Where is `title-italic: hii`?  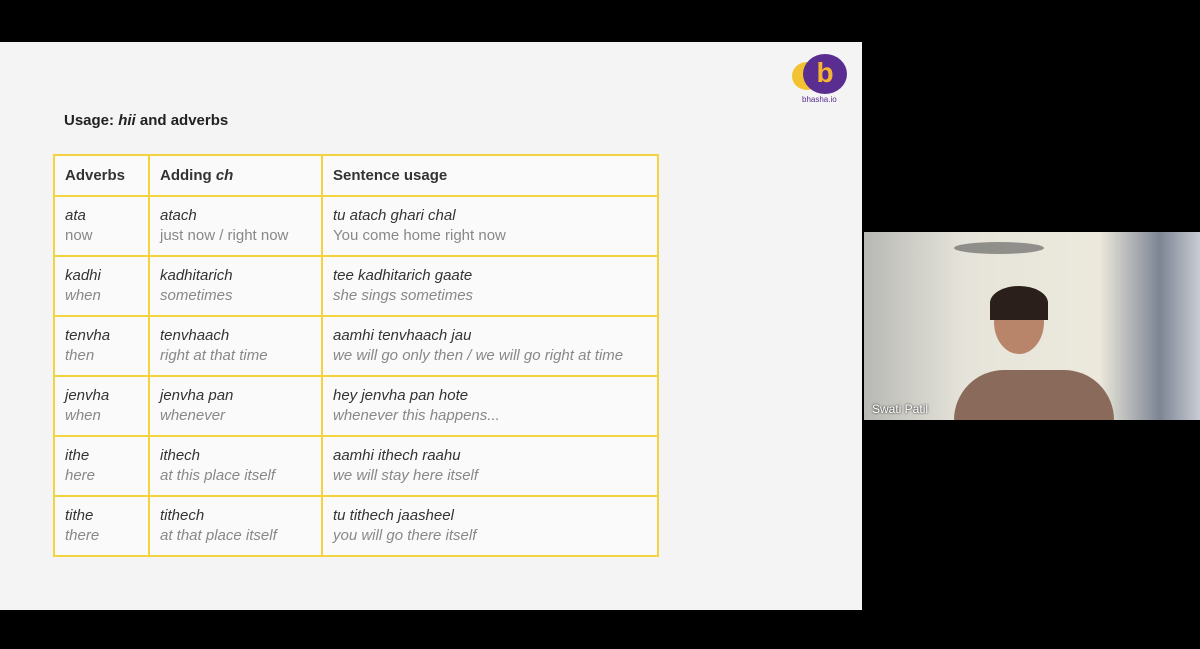
title-italic: hii is located at coordinates (127, 120).